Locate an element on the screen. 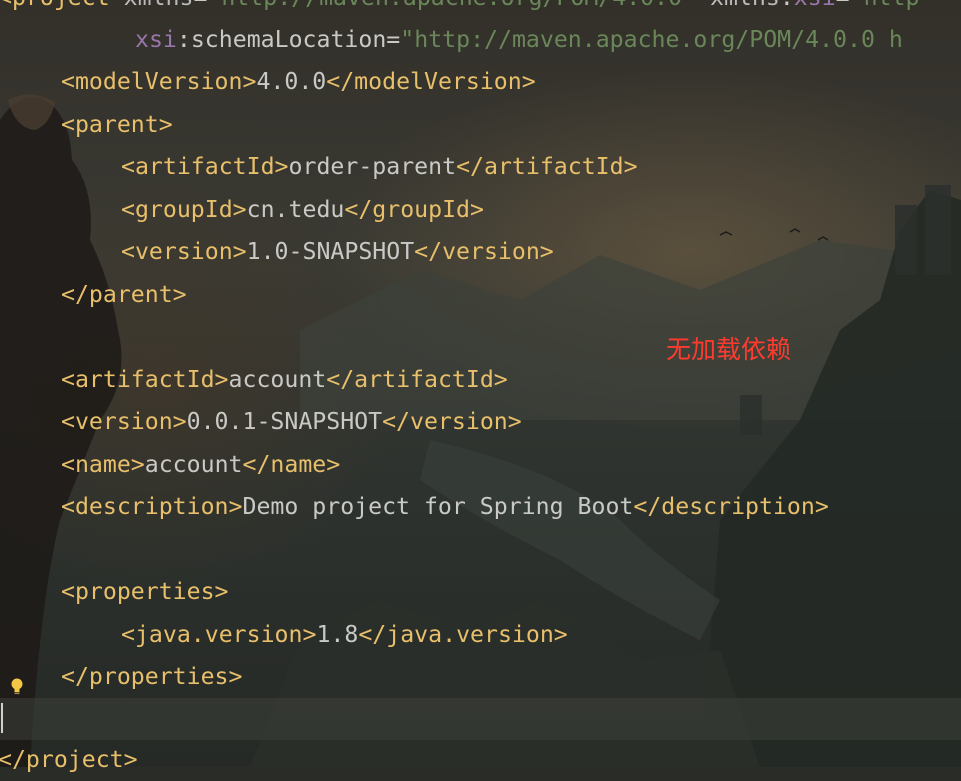  code-line-parent-close: </parent> is located at coordinates (124, 295).